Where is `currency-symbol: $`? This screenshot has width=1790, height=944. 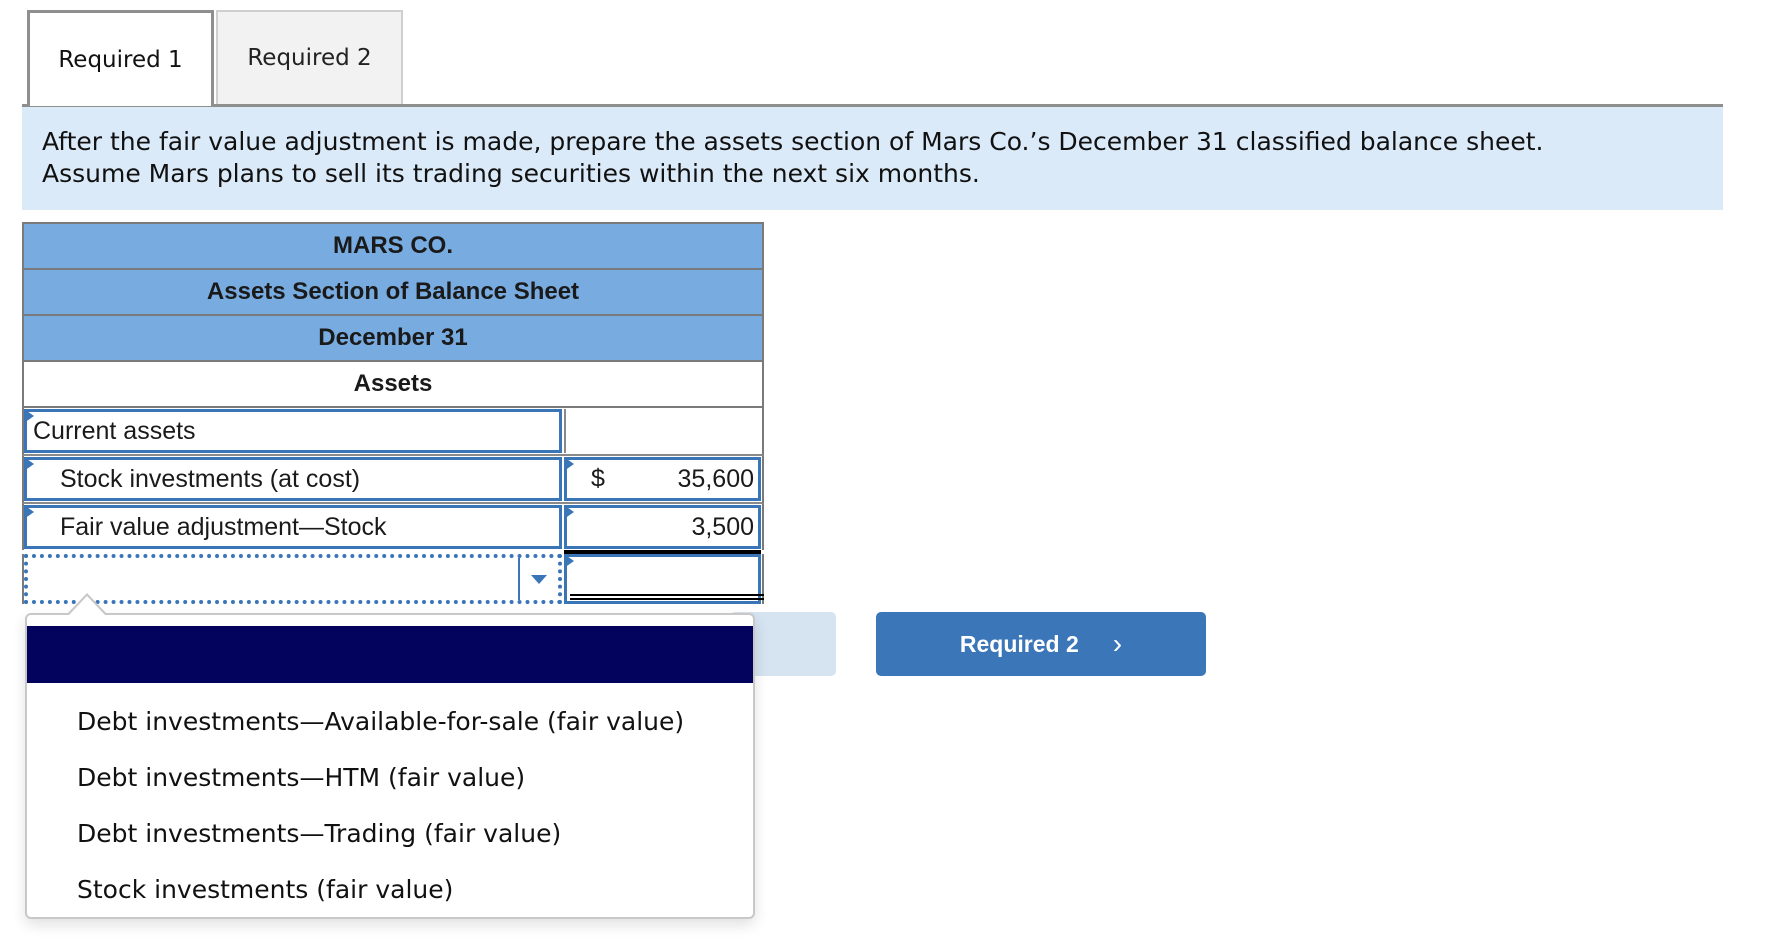
currency-symbol: $ is located at coordinates (598, 478).